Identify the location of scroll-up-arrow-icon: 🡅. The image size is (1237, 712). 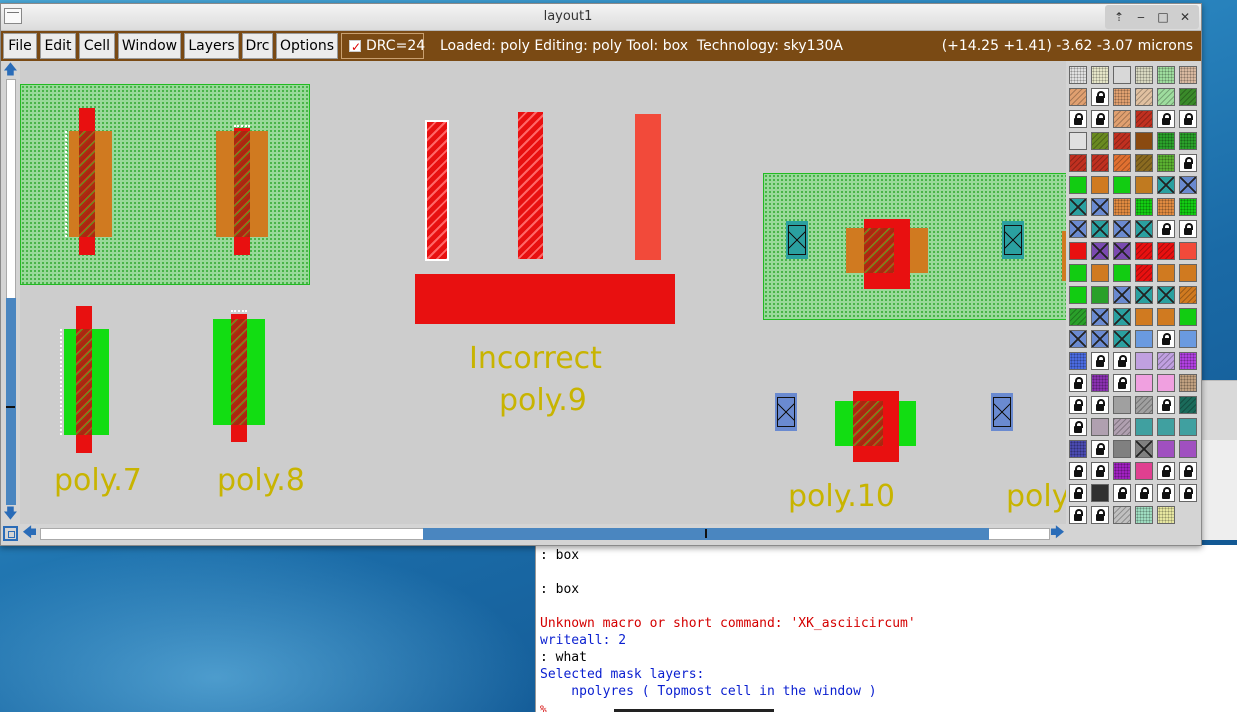
(10, 70).